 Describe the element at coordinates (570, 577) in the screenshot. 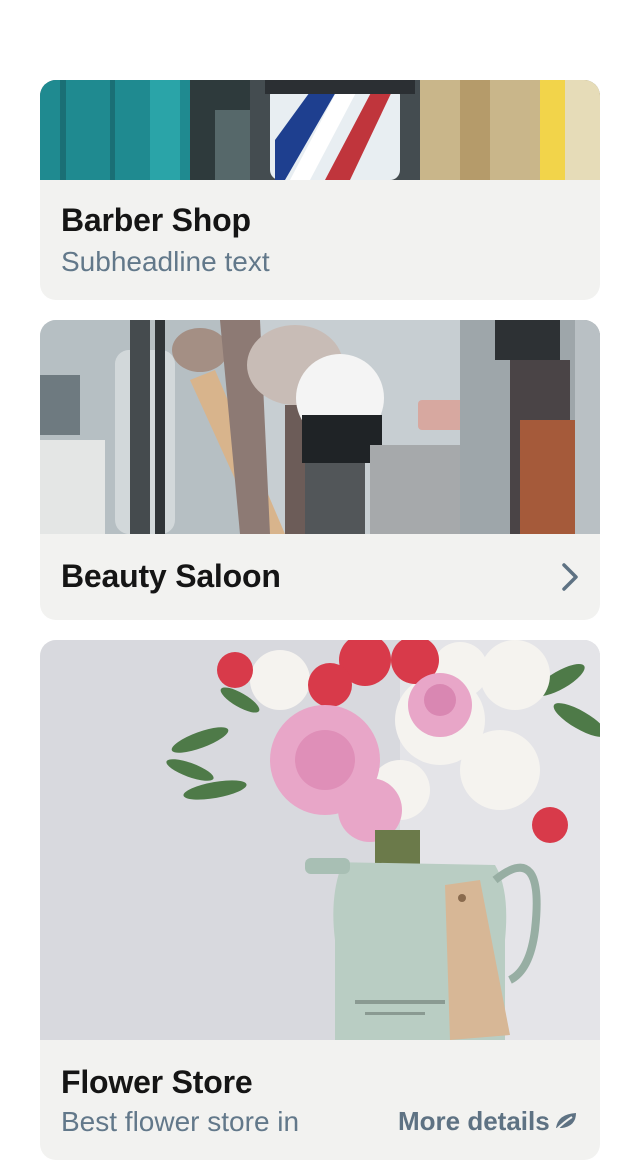

I see `chevron-right-icon` at that location.